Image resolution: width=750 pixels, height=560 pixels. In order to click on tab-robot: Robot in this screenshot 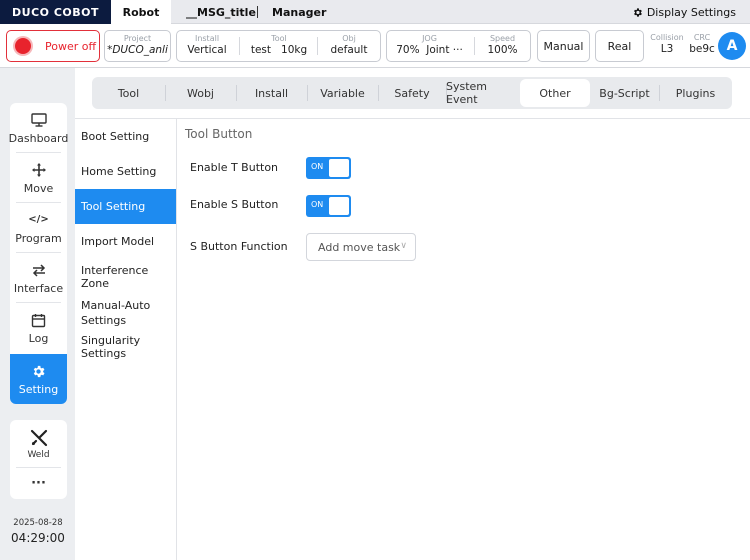, I will do `click(141, 12)`.